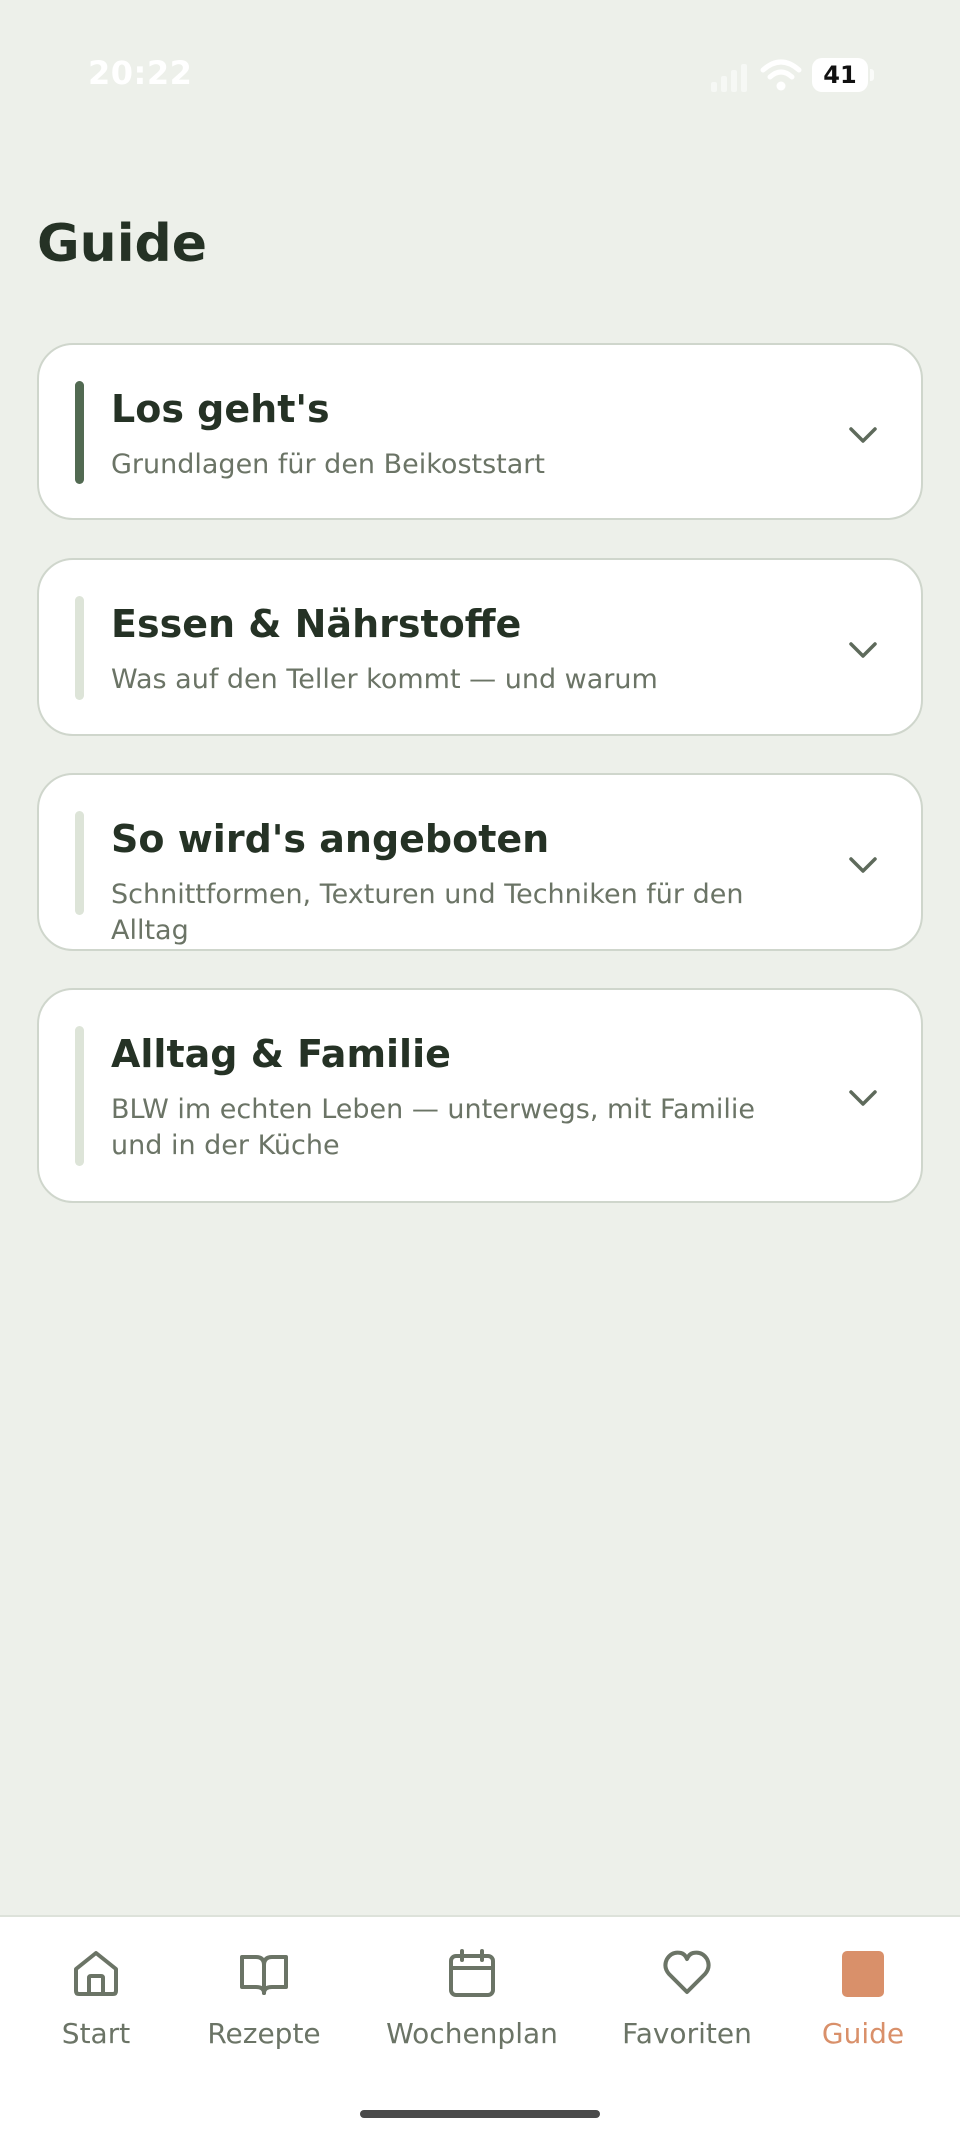 This screenshot has height=2142, width=960. Describe the element at coordinates (781, 75) in the screenshot. I see `wifi-icon` at that location.